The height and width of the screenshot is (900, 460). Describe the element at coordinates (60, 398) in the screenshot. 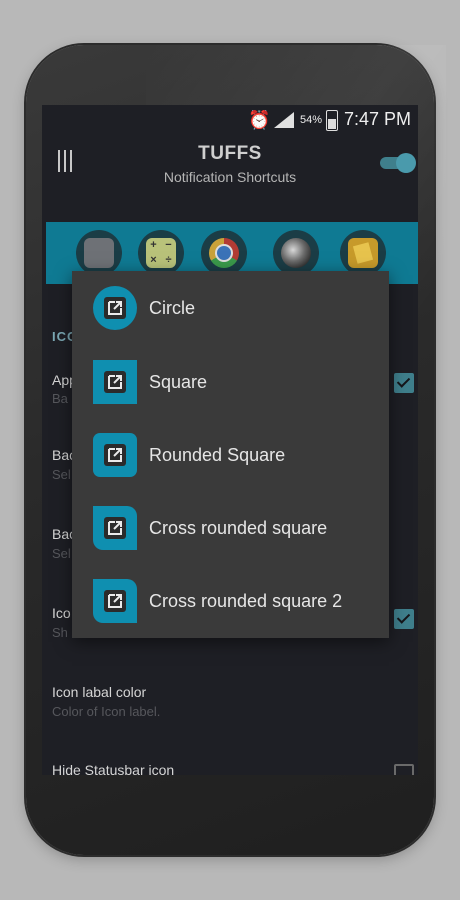

I see `setting-summary: Ba` at that location.